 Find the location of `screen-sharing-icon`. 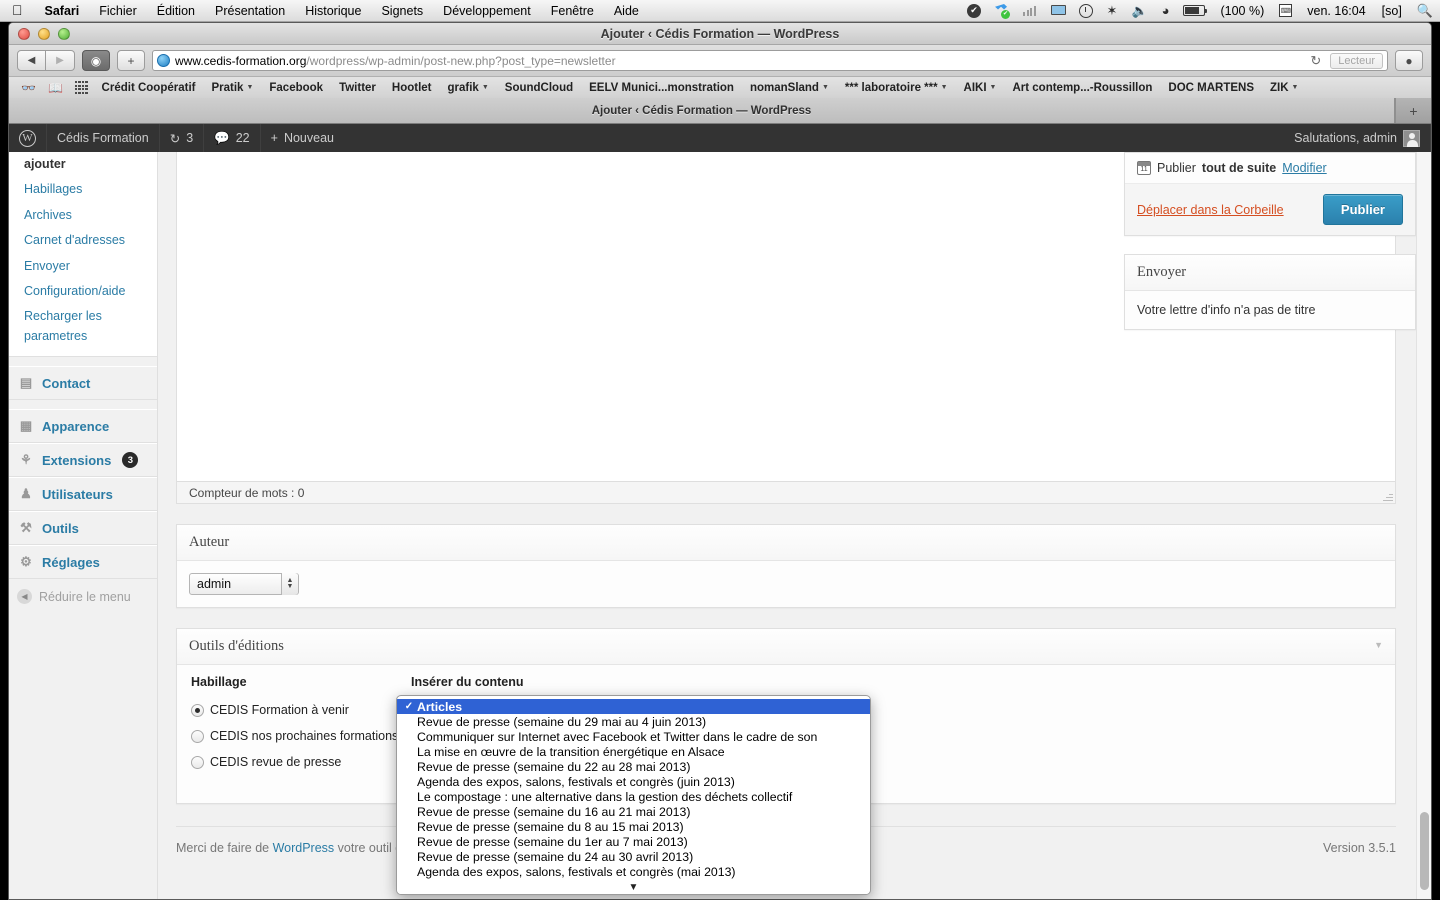

screen-sharing-icon is located at coordinates (1057, 10).